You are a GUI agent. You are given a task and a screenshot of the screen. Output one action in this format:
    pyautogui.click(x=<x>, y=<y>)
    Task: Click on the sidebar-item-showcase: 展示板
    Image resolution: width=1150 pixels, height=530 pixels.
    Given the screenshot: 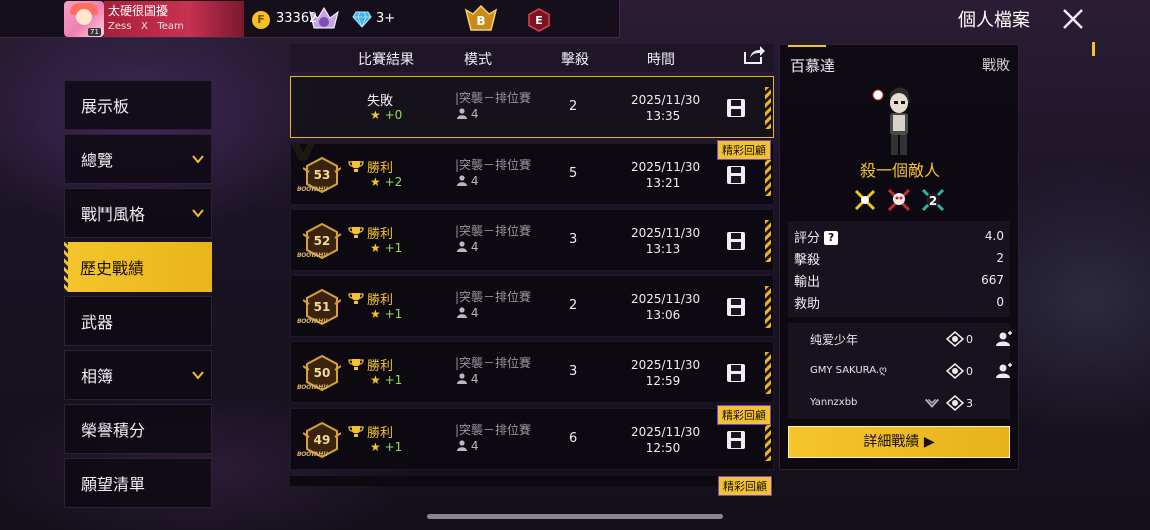 What is the action you would take?
    pyautogui.click(x=138, y=105)
    